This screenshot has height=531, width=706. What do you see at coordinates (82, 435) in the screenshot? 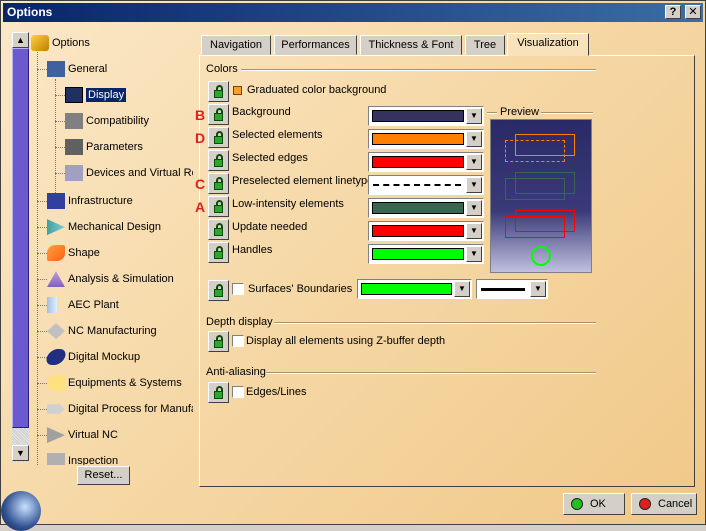
I see `tree-item-virtual-nc: Virtual NC` at bounding box center [82, 435].